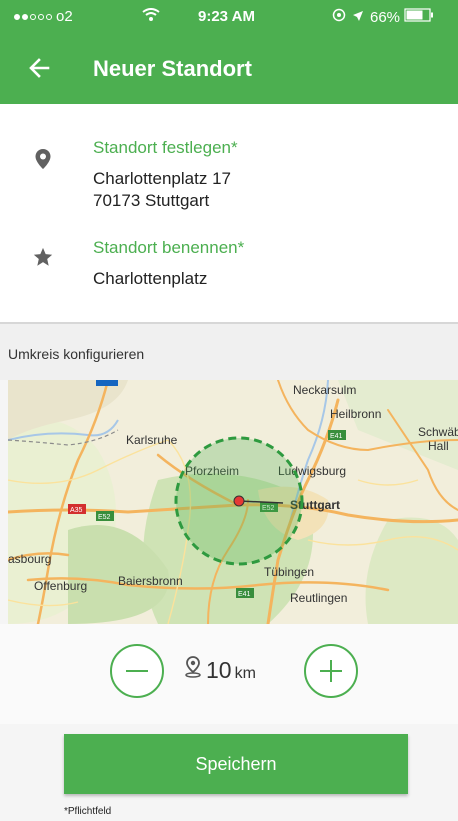 This screenshot has height=821, width=458. Describe the element at coordinates (438, 446) in the screenshot. I see `map-label-hall: Hall` at that location.